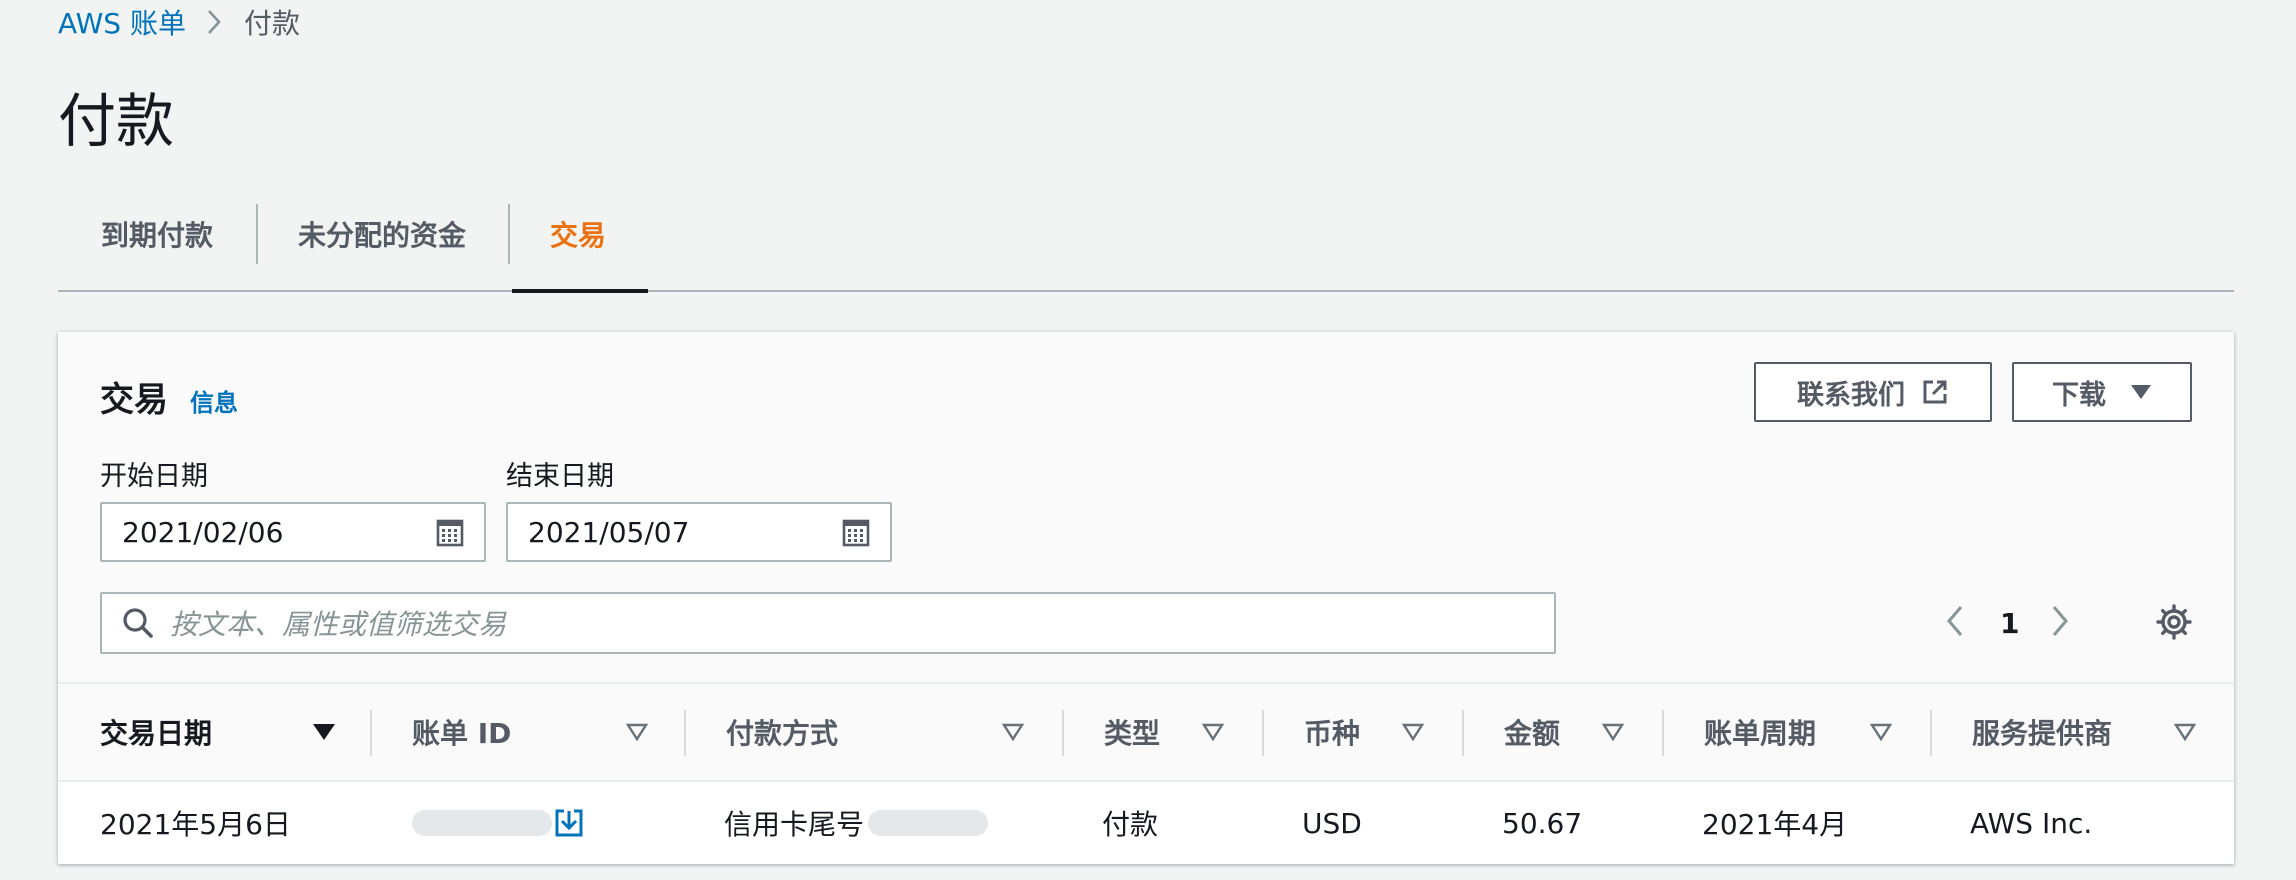 This screenshot has height=880, width=2296. I want to click on filter-search-input: 按文本、属性或值筛选交易, so click(828, 623).